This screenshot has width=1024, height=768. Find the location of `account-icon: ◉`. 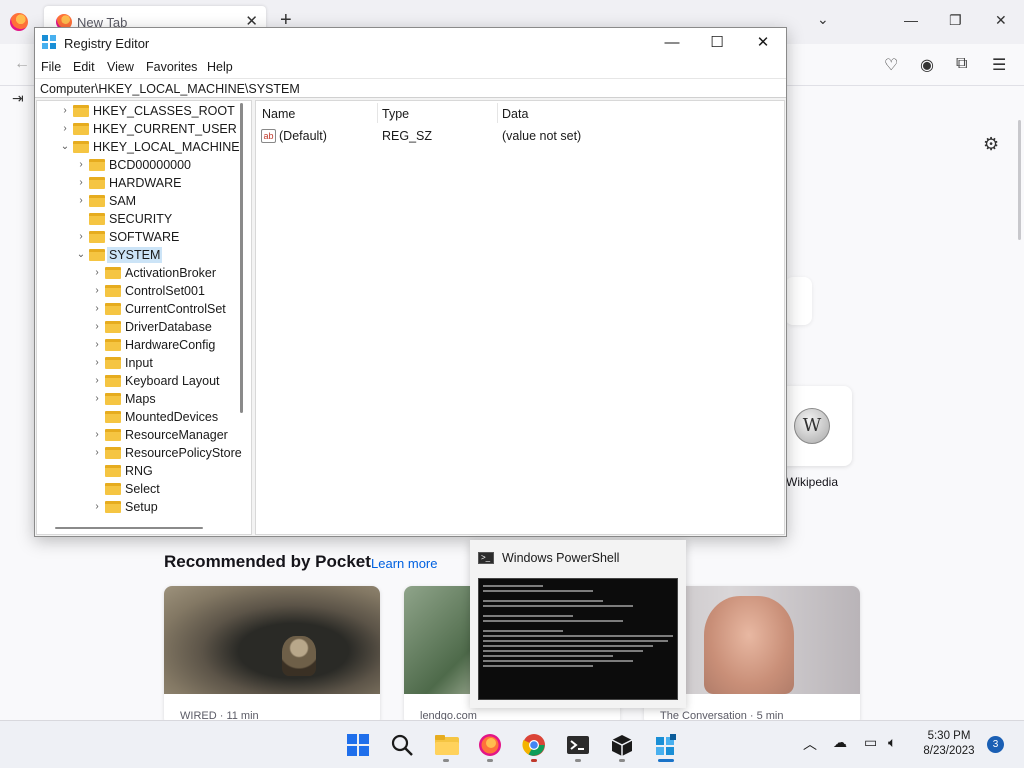

account-icon: ◉ is located at coordinates (927, 65).